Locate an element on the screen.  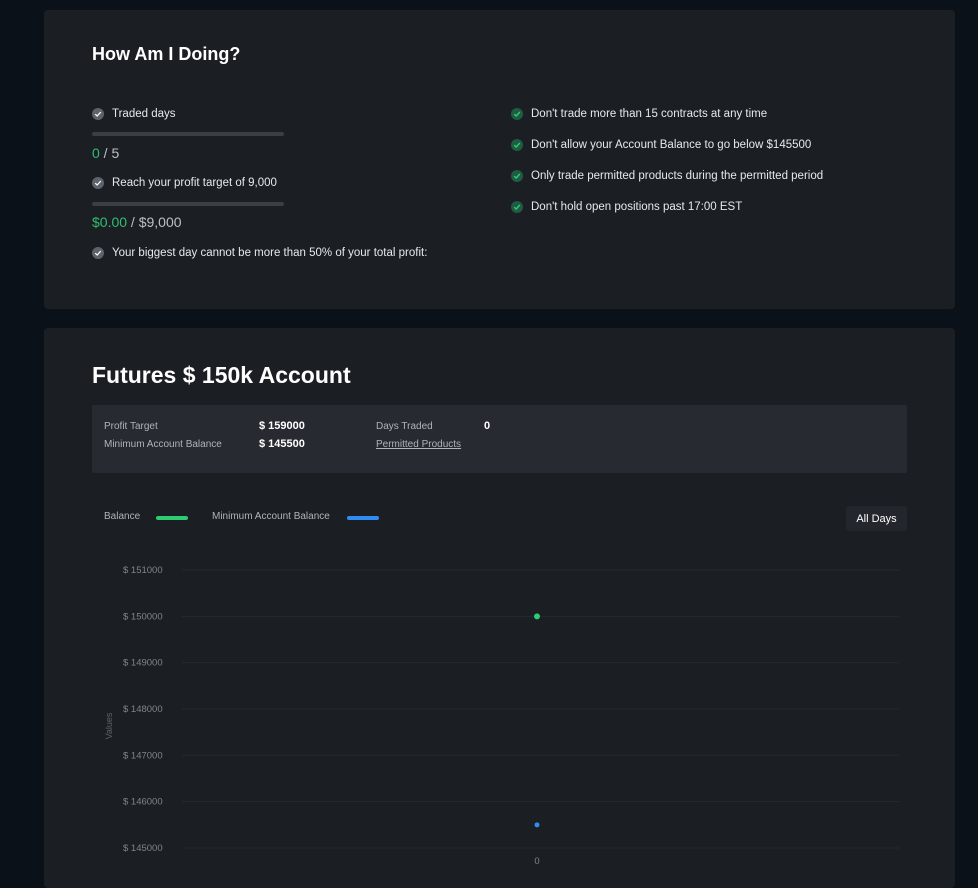
y-tick-label: $ 146000 is located at coordinates (143, 802).